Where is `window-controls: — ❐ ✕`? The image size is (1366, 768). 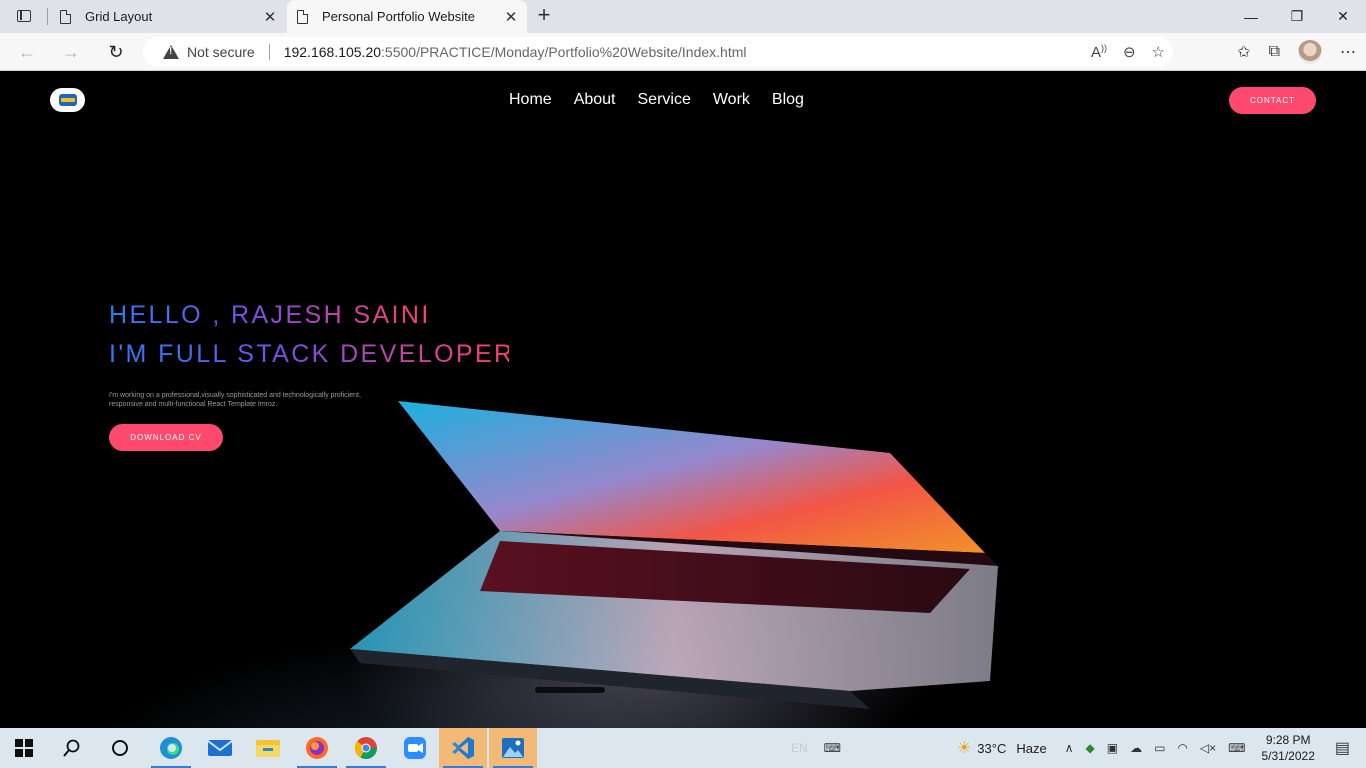 window-controls: — ❐ ✕ is located at coordinates (1297, 16).